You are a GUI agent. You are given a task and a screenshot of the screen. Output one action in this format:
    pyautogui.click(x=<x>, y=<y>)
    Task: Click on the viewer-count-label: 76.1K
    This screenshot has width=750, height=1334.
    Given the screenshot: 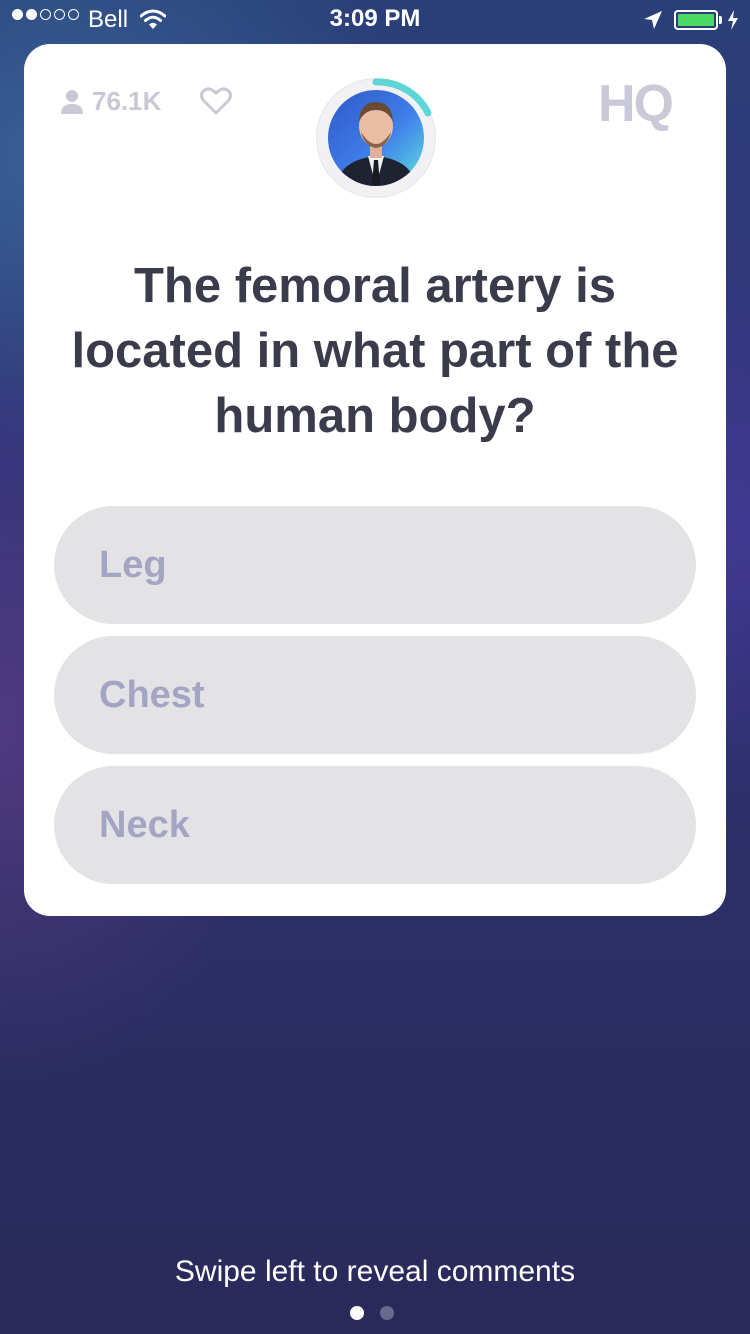 What is the action you would take?
    pyautogui.click(x=127, y=101)
    